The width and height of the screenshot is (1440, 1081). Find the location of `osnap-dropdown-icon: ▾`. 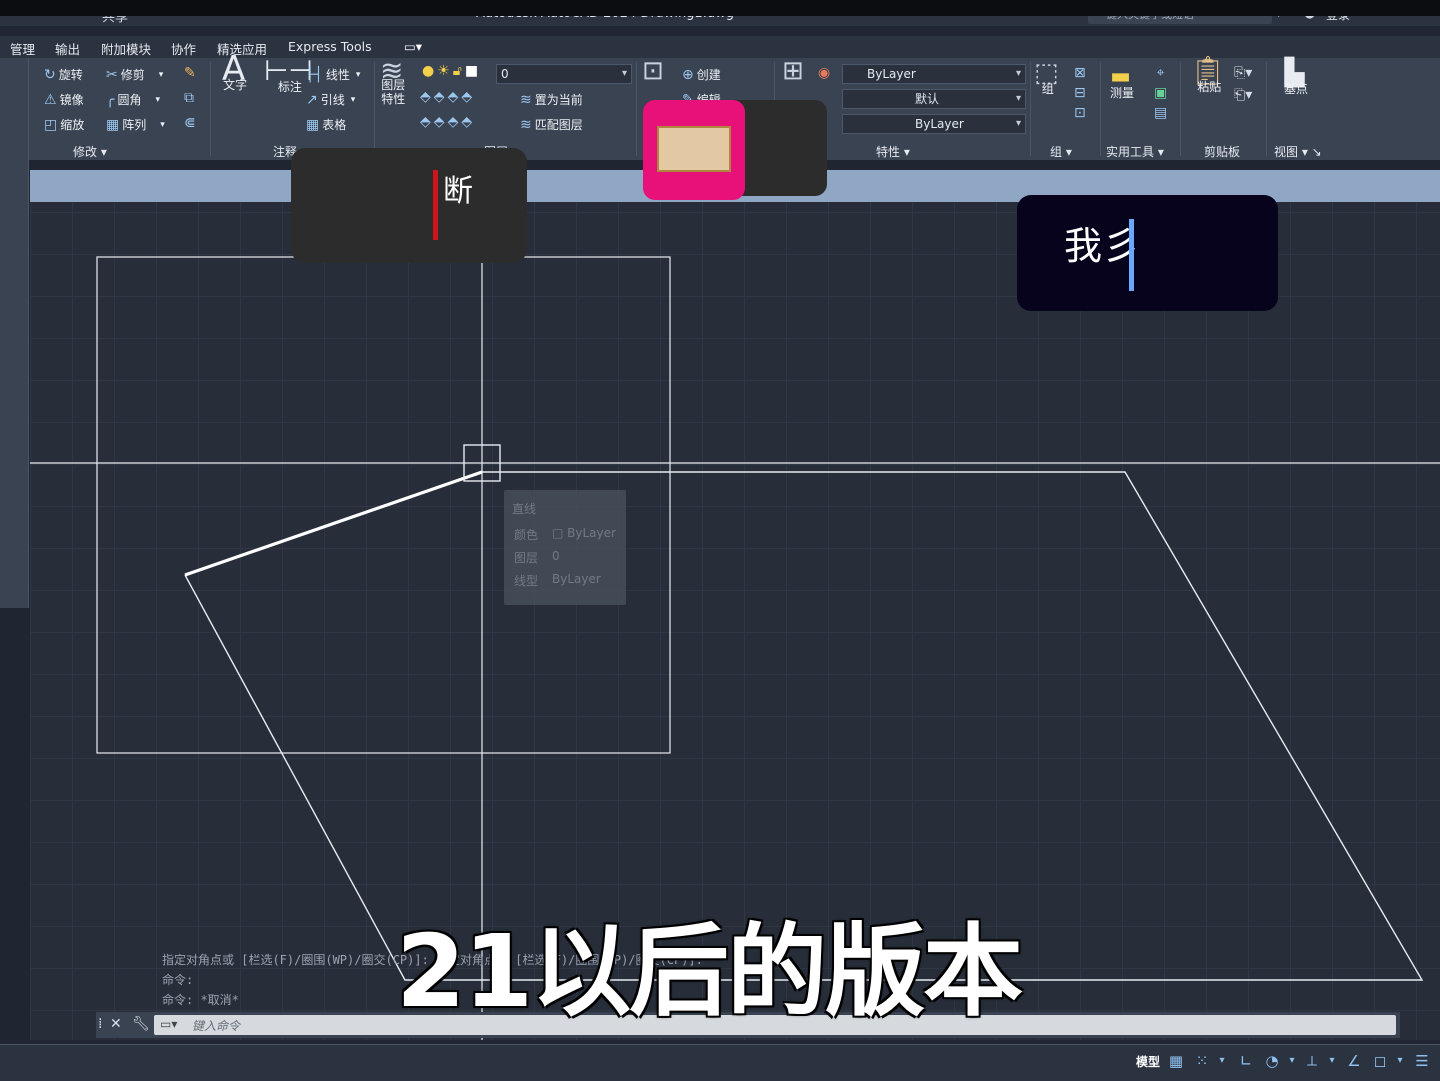

osnap-dropdown-icon: ▾ is located at coordinates (1332, 1061).